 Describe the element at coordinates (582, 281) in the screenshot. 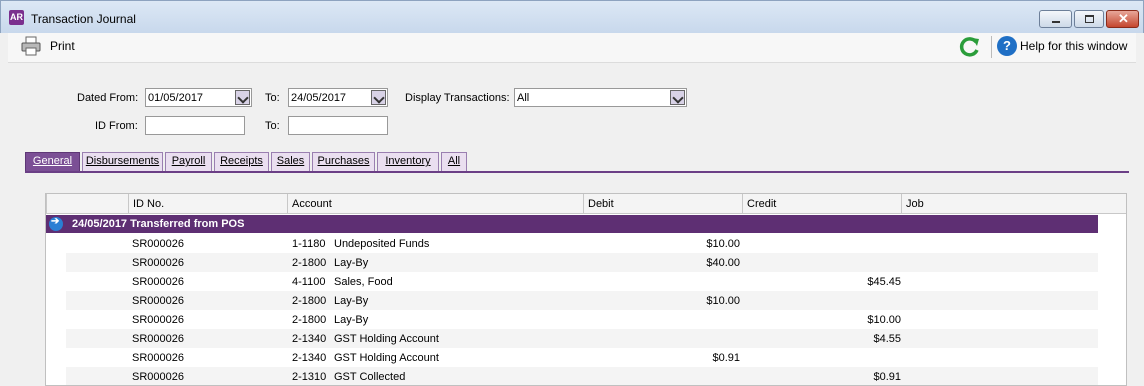

I see `table-row: SR000026 4-1100 Sales, Food $45.45` at that location.